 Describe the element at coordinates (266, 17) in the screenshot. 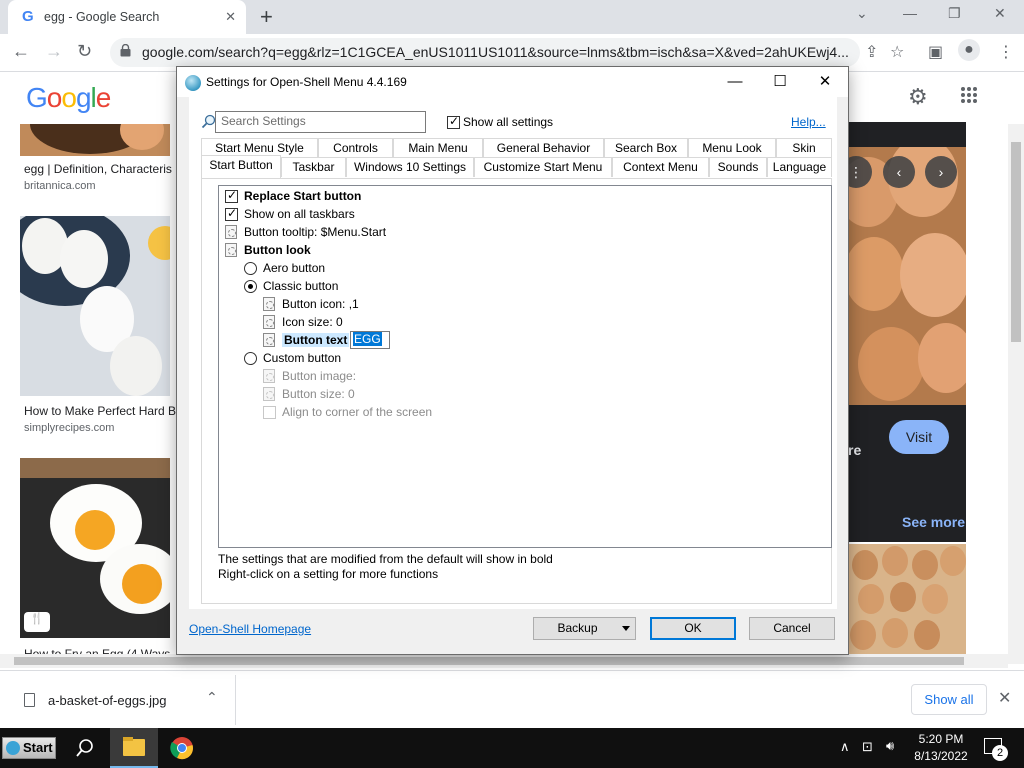

I see `new-tab-button: +` at that location.